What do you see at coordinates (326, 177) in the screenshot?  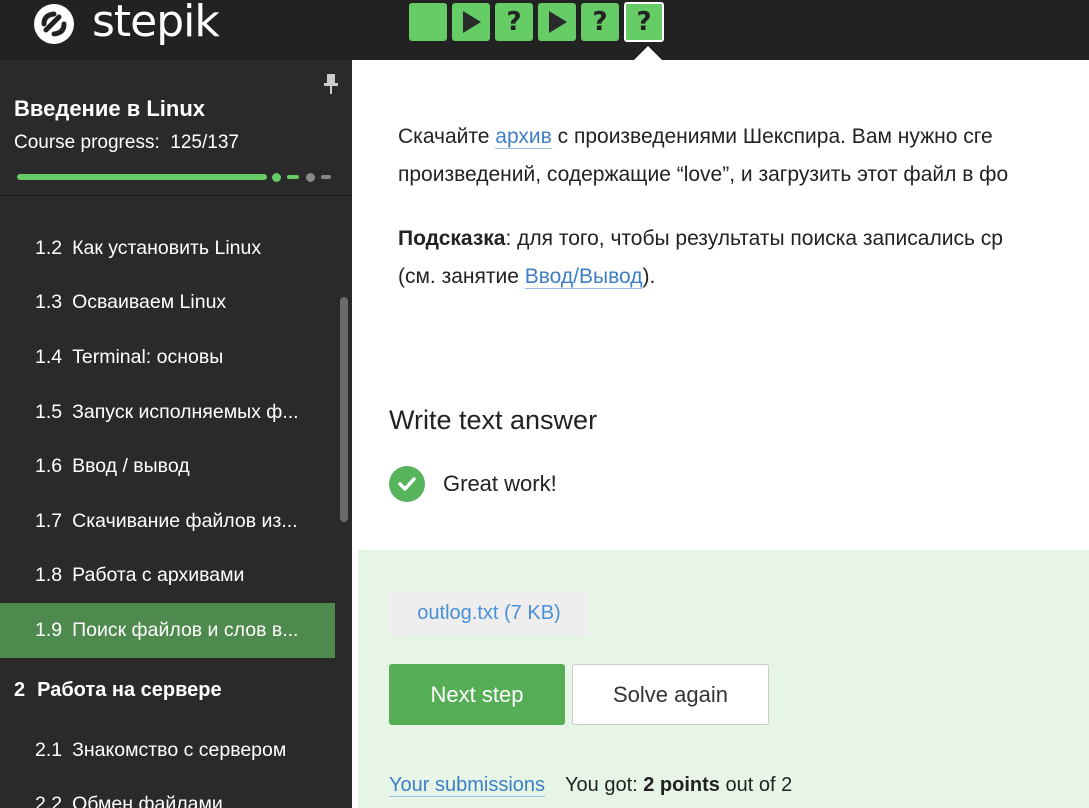 I see `progress-segment-remaining` at bounding box center [326, 177].